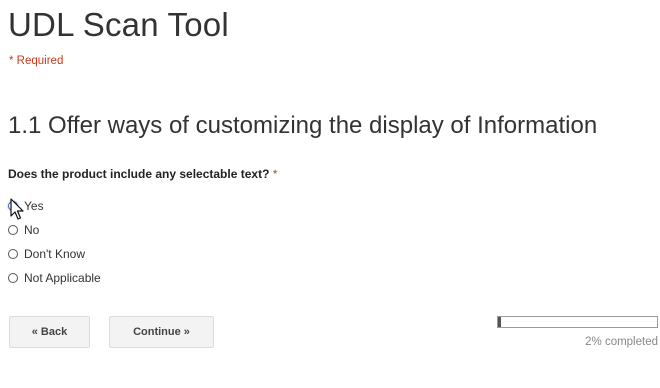 This screenshot has height=388, width=660. I want to click on option-no-label: No, so click(32, 230).